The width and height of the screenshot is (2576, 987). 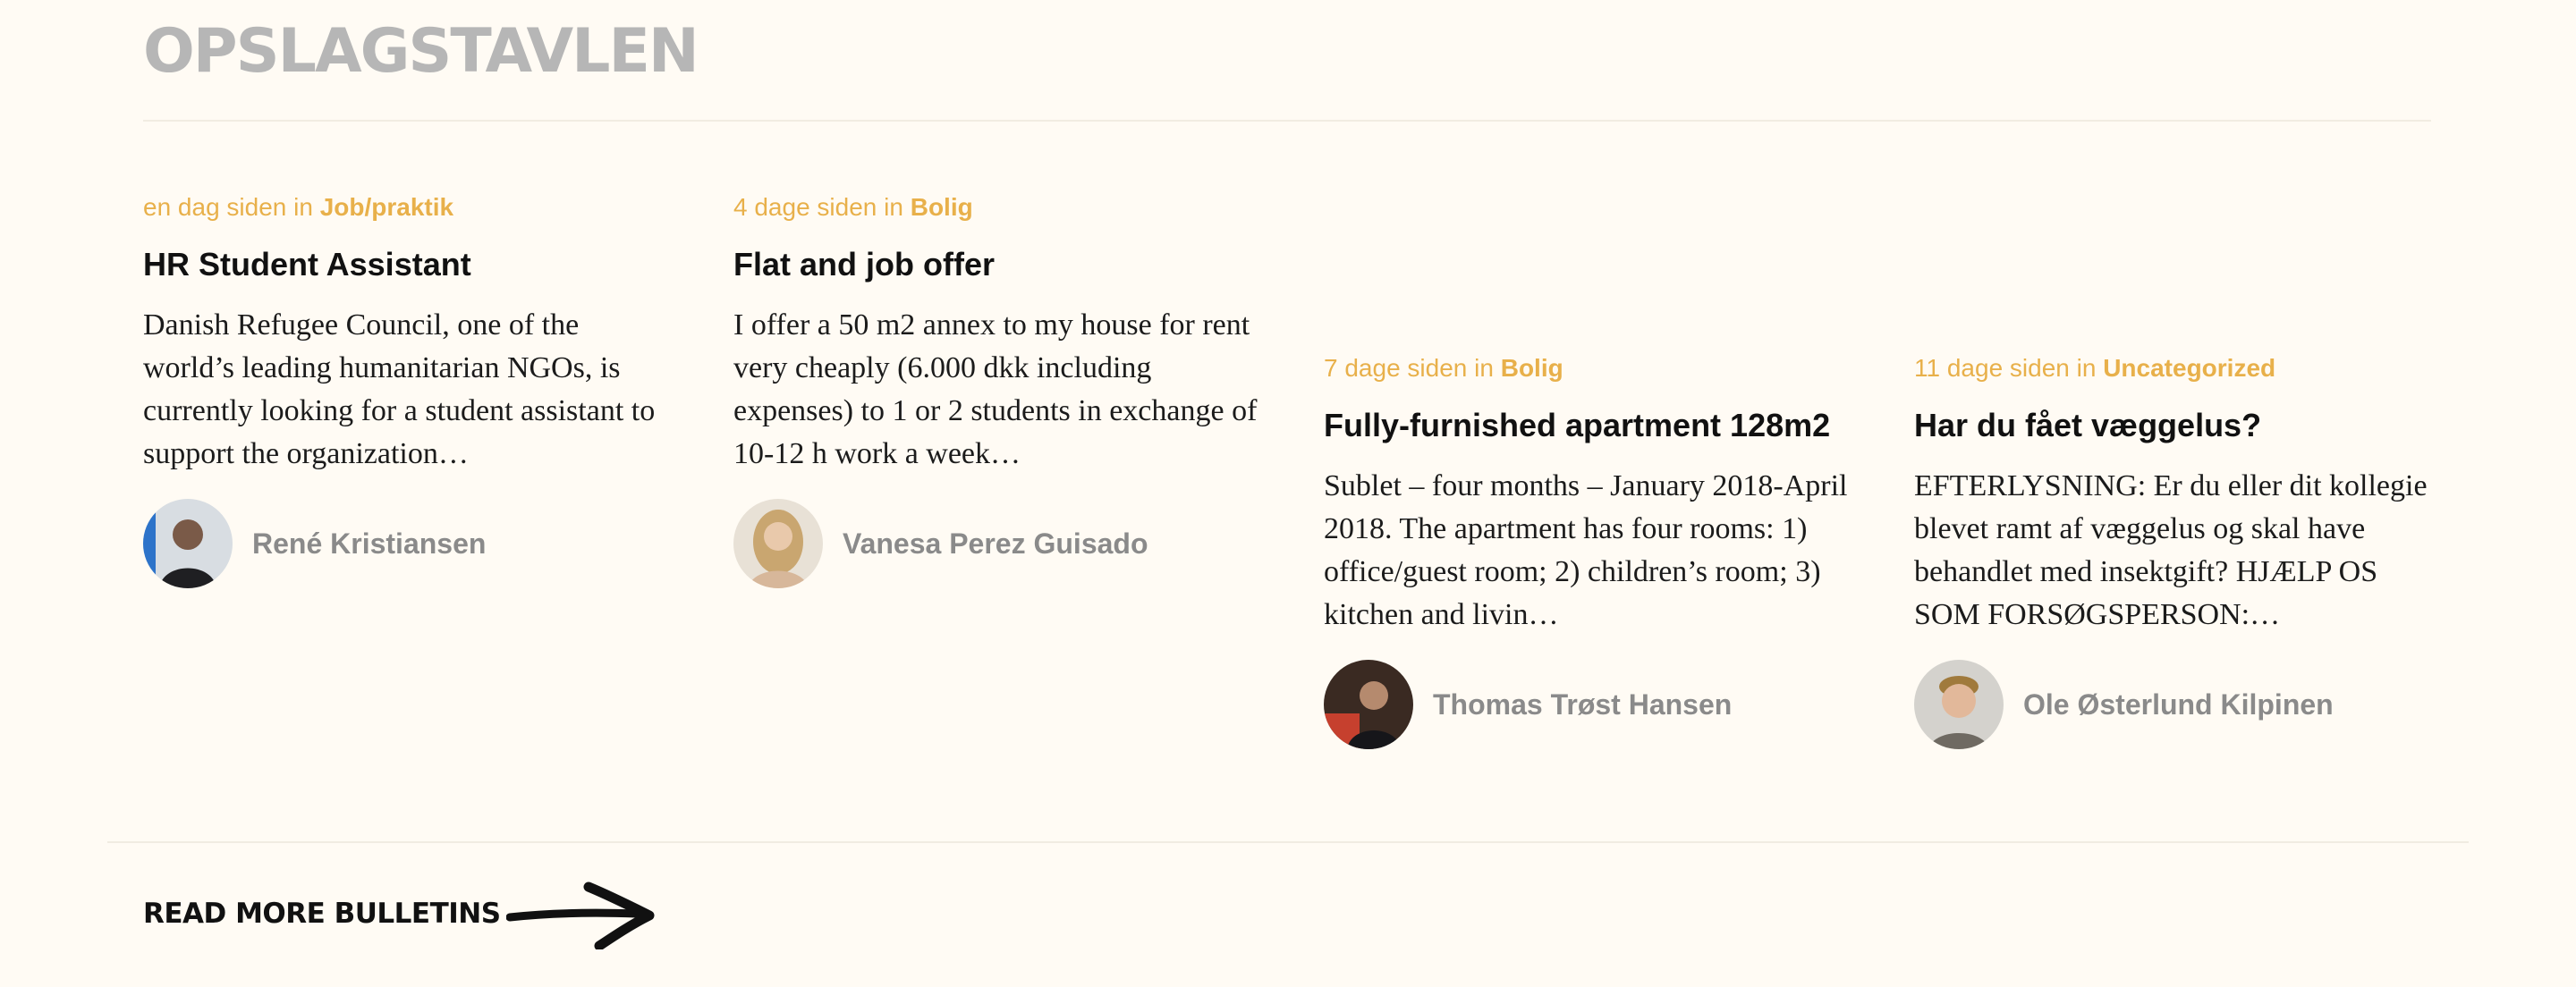 I want to click on section-title: OPSLAGSTAVLEN, so click(x=421, y=51).